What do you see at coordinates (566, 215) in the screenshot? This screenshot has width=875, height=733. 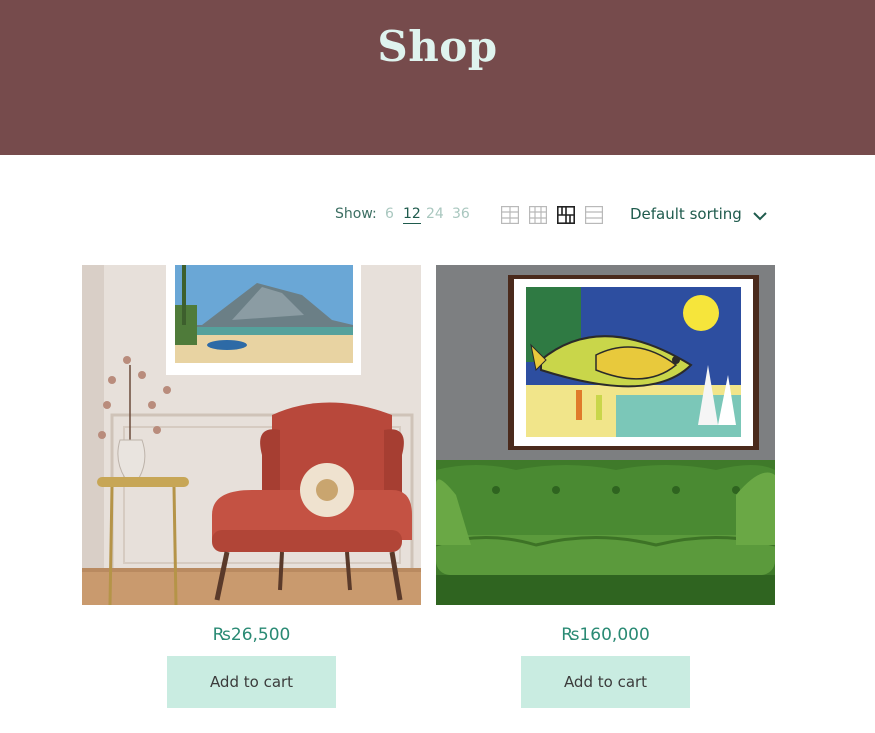 I see `grid-4-icon` at bounding box center [566, 215].